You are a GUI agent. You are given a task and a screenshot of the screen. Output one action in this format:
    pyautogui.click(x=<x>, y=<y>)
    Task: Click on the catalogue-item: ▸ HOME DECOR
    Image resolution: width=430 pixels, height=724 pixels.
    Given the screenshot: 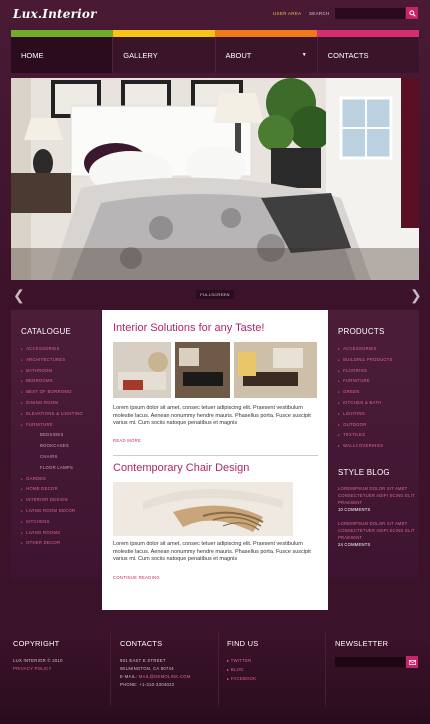 What is the action you would take?
    pyautogui.click(x=52, y=489)
    